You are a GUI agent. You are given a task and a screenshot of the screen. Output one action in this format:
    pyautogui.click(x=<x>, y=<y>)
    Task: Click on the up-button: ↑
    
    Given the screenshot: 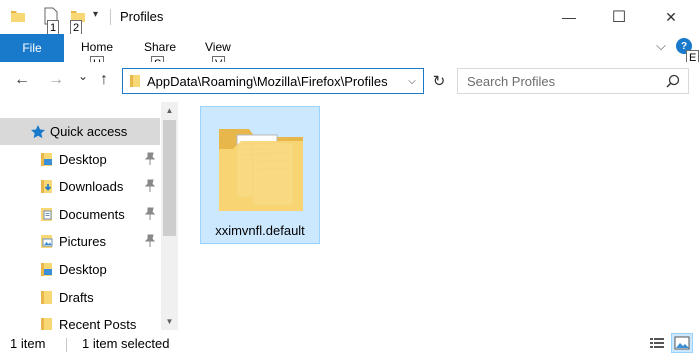 What is the action you would take?
    pyautogui.click(x=104, y=80)
    